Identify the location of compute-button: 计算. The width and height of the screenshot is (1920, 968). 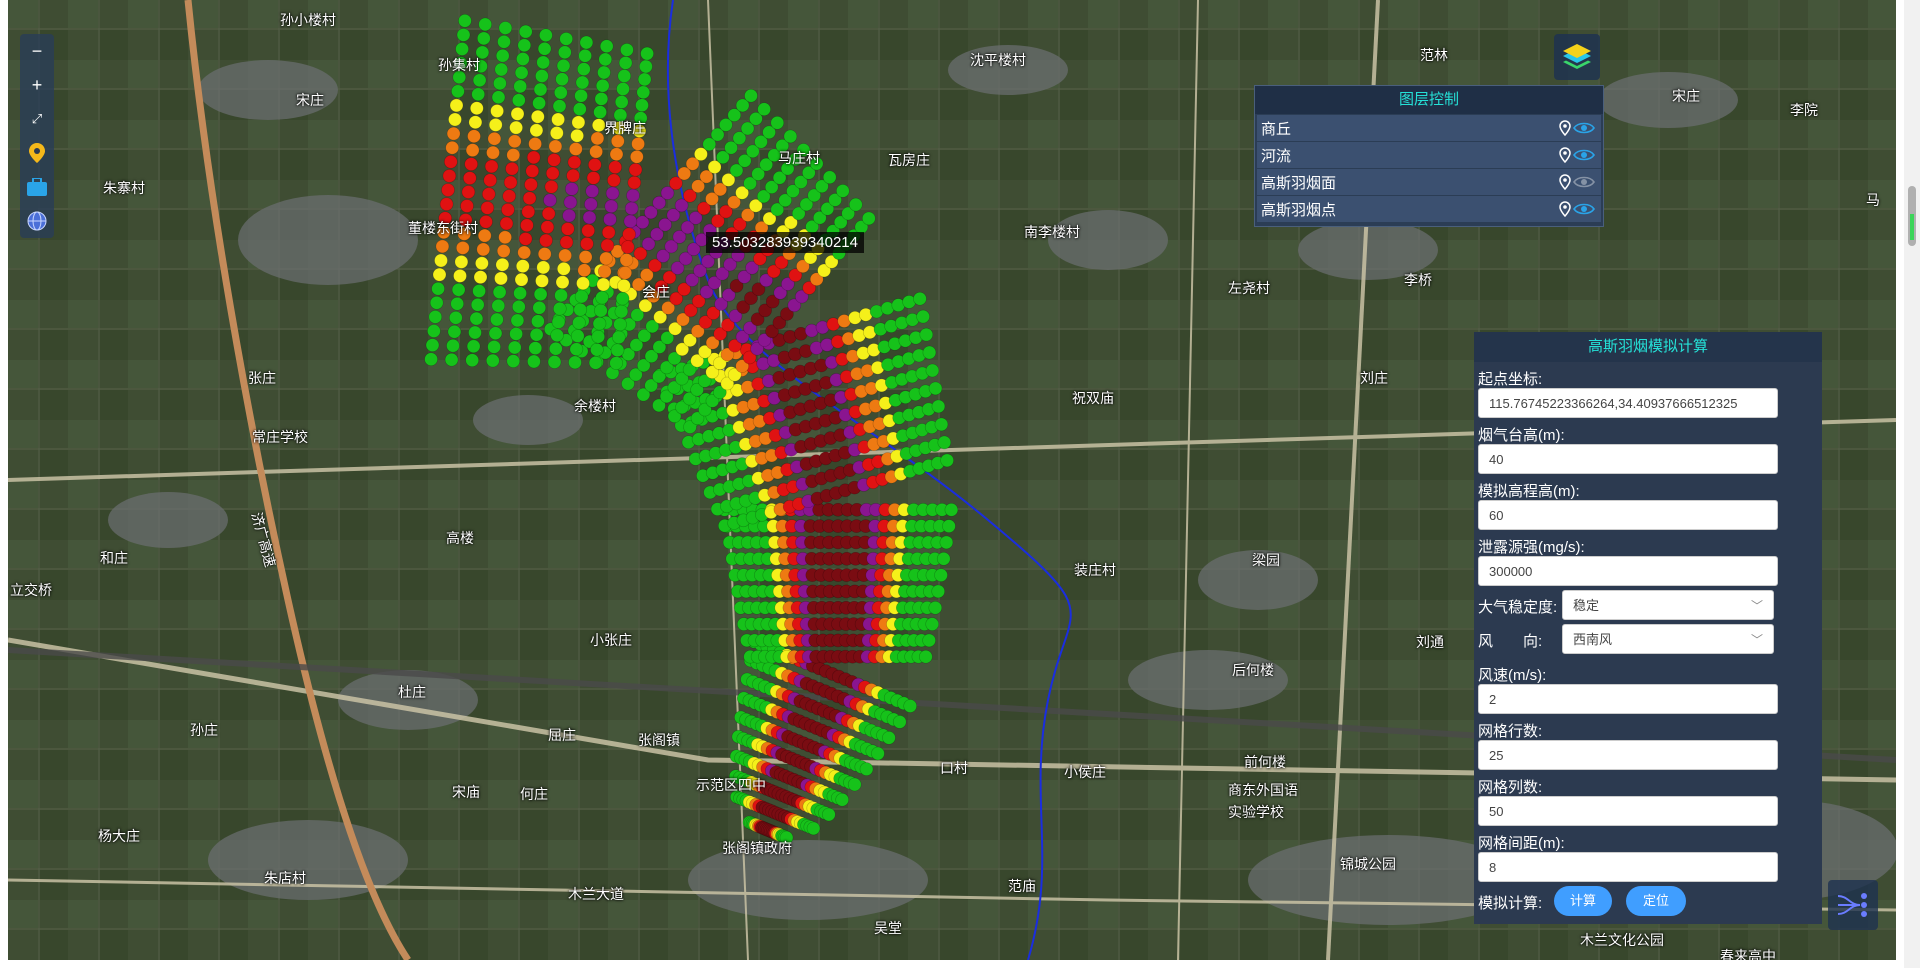
(1583, 901).